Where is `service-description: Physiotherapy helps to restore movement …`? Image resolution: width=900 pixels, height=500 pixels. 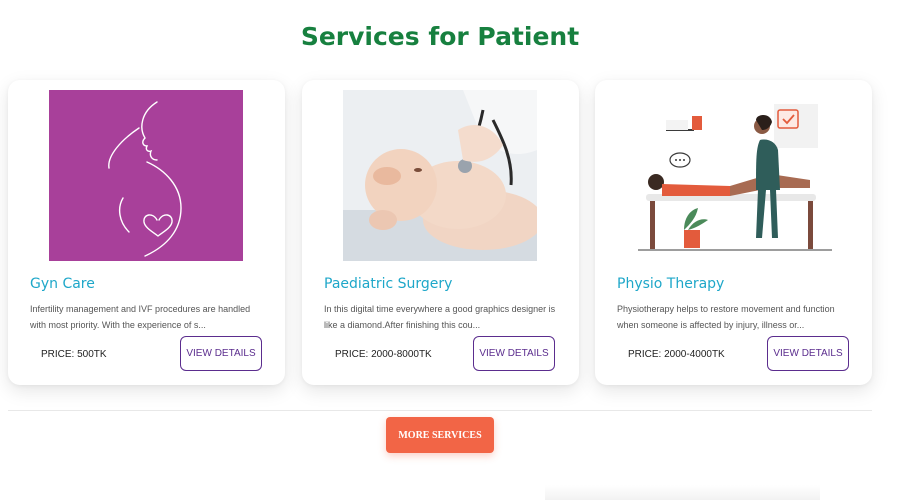
service-description: Physiotherapy helps to restore movement … is located at coordinates (726, 317).